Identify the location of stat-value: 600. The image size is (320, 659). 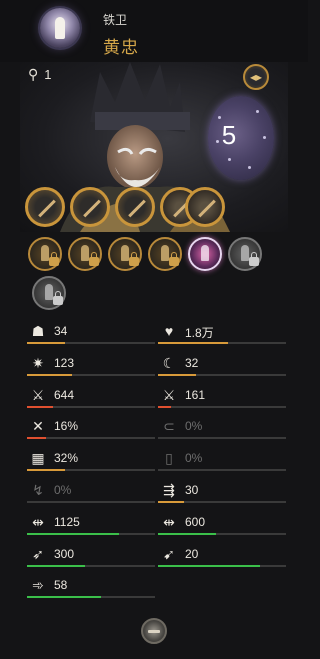
(195, 521).